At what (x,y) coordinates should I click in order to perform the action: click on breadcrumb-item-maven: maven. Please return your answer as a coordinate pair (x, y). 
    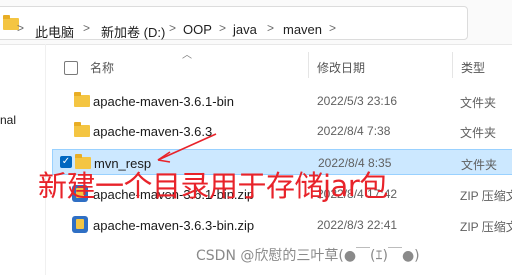
    Looking at the image, I should click on (302, 29).